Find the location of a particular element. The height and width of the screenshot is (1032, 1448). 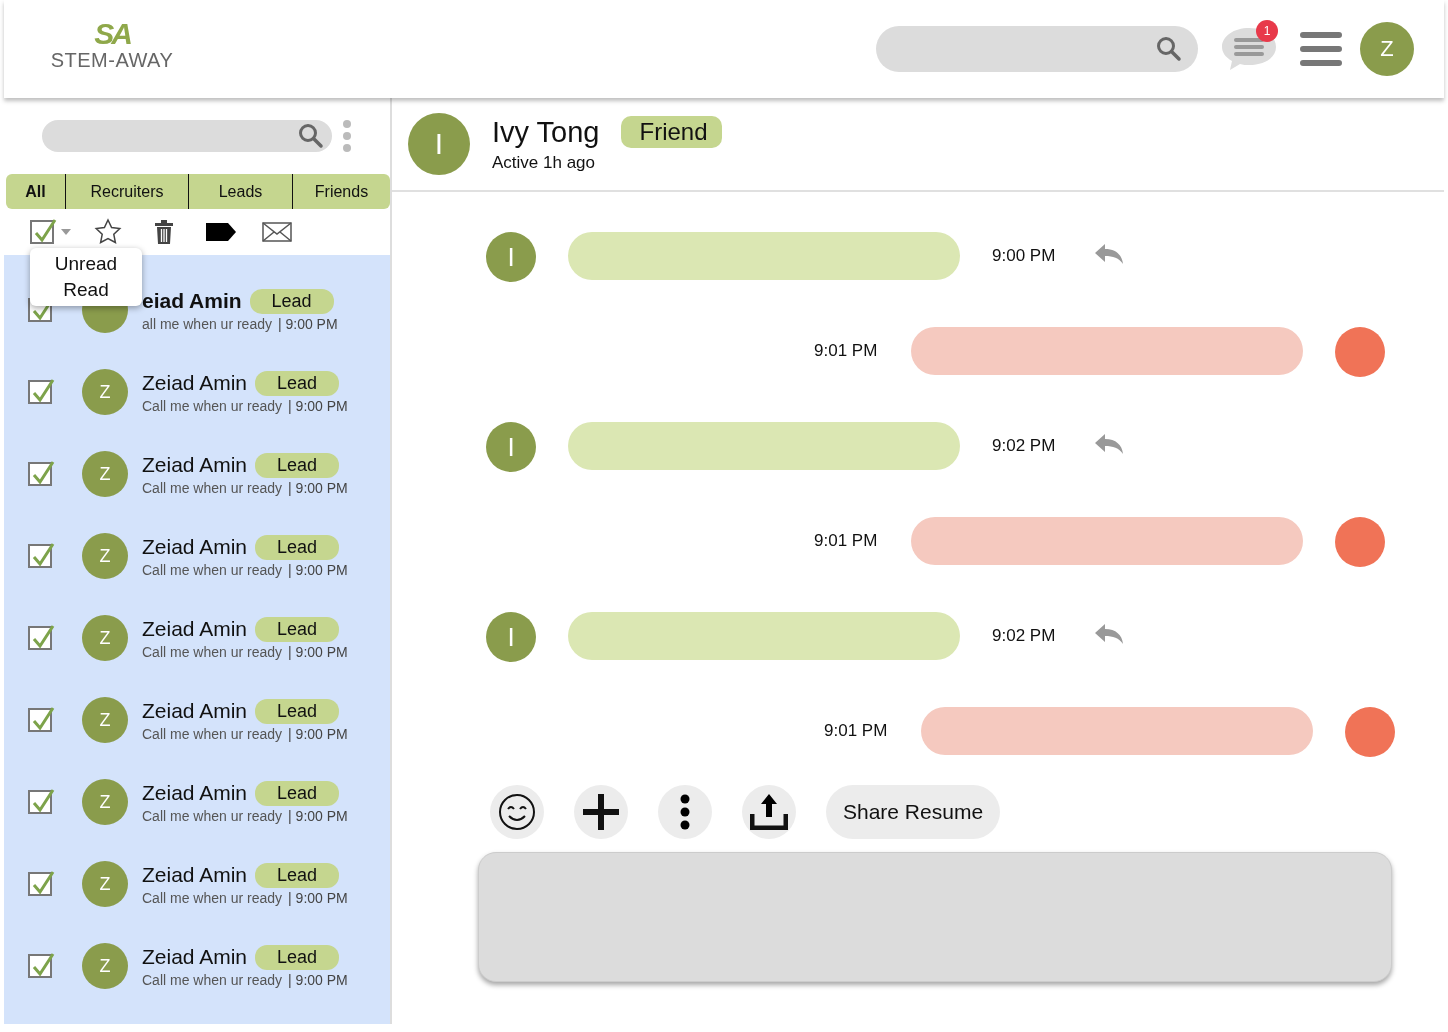

contact-name: Ivy Tong is located at coordinates (546, 132).